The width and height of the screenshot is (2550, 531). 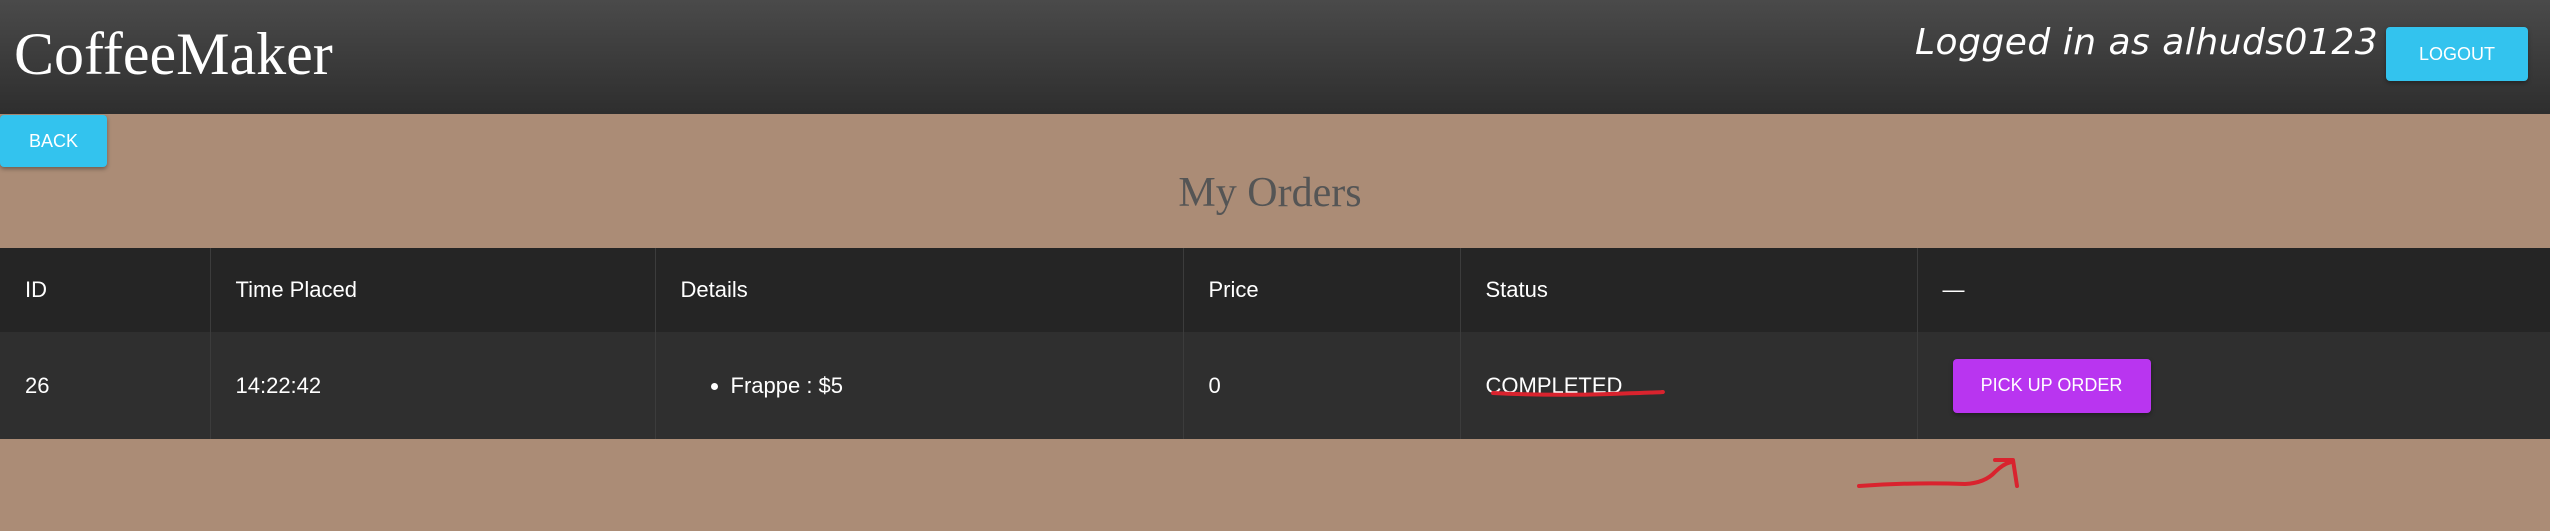 What do you see at coordinates (1689, 385) in the screenshot?
I see `order-status-cell: COMPLETED` at bounding box center [1689, 385].